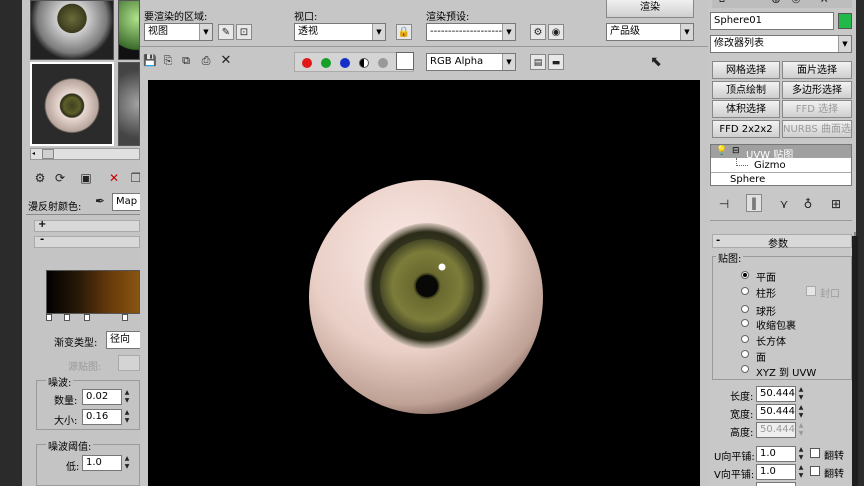 This screenshot has height=486, width=864. I want to click on size-spinner-arrows: ▲ ▼, so click(127, 417).